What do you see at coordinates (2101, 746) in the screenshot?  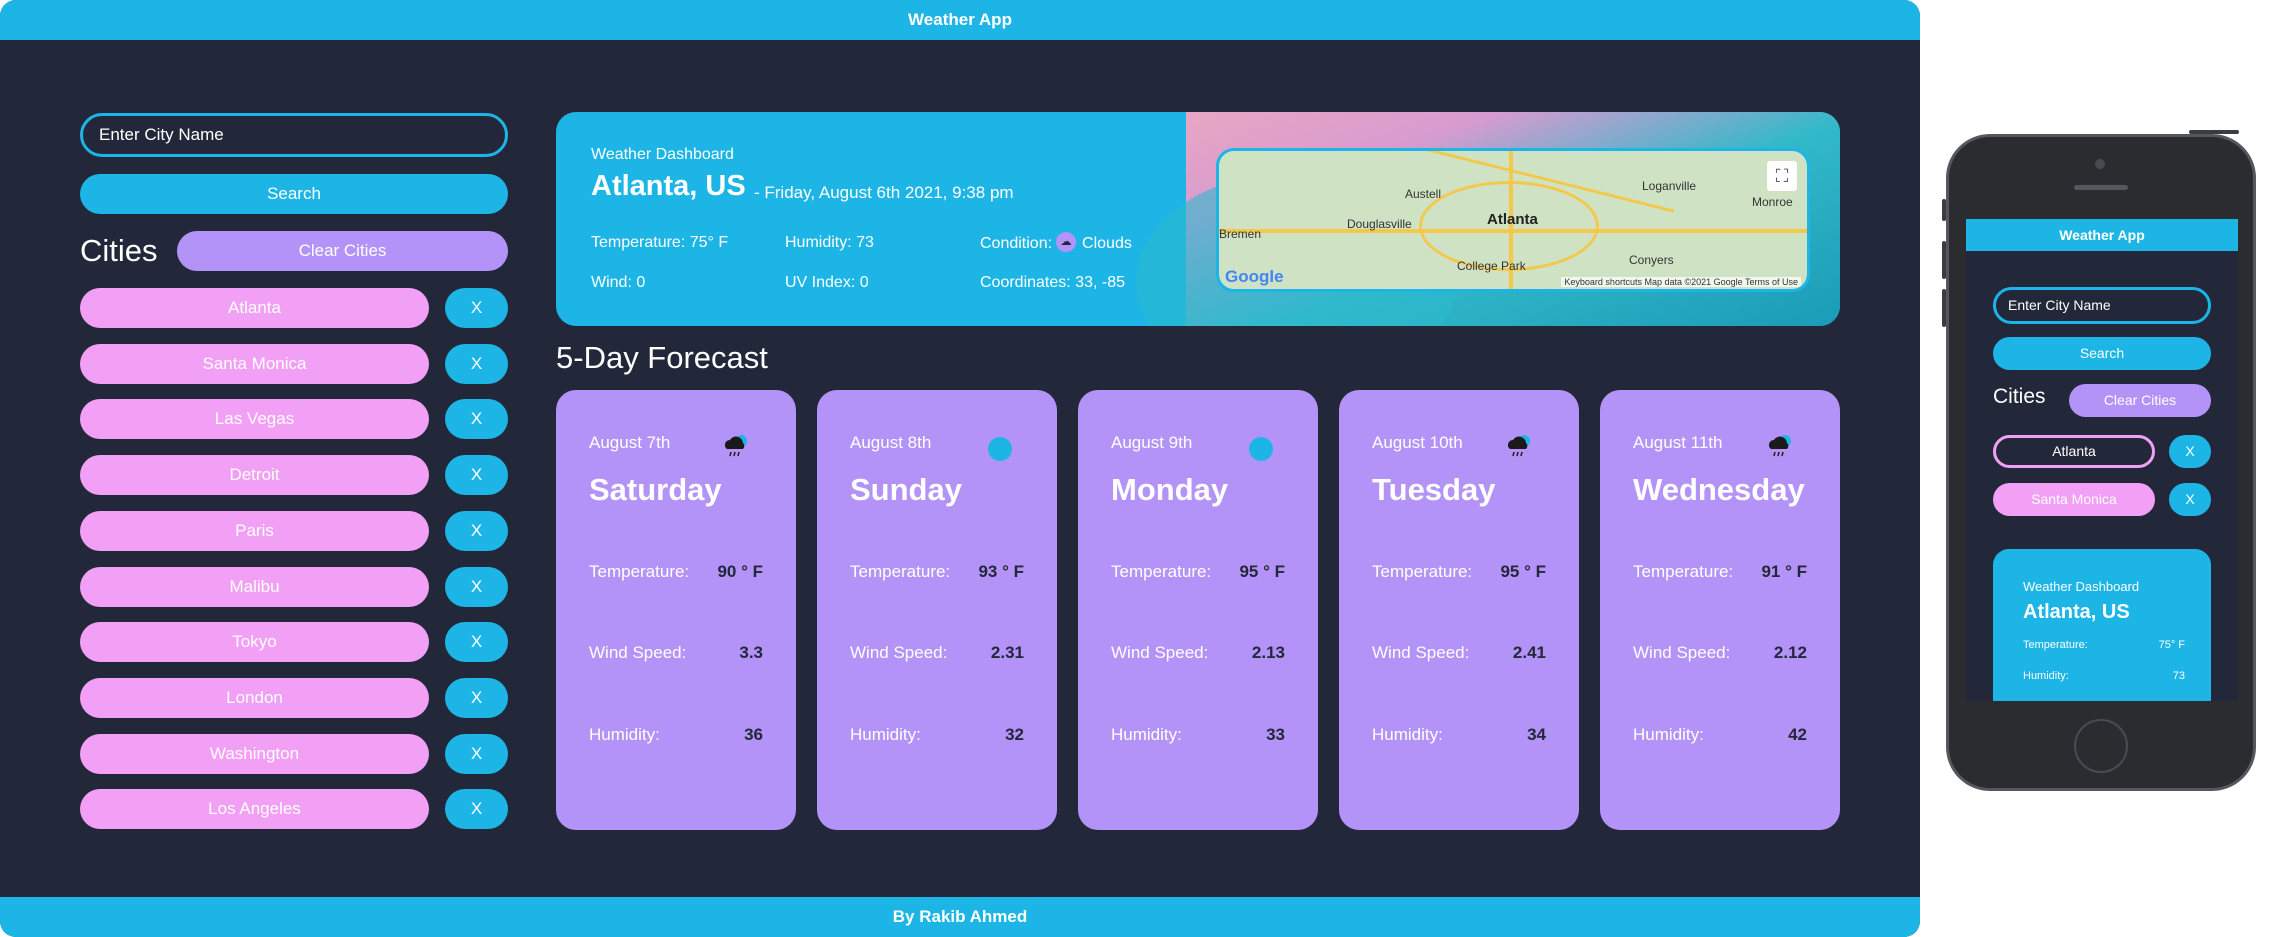 I see `phone-home-button` at bounding box center [2101, 746].